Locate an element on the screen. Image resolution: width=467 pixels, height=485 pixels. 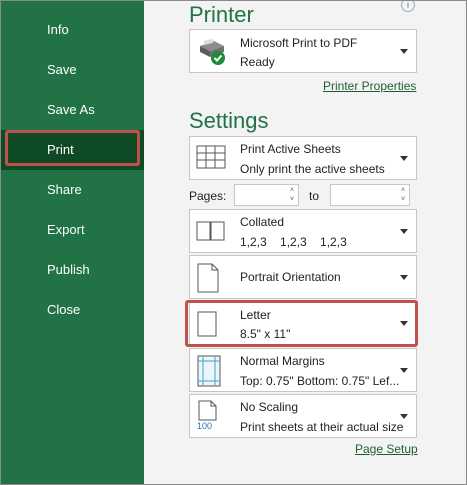
sidebar-item-save-as: Save As is located at coordinates (72, 110).